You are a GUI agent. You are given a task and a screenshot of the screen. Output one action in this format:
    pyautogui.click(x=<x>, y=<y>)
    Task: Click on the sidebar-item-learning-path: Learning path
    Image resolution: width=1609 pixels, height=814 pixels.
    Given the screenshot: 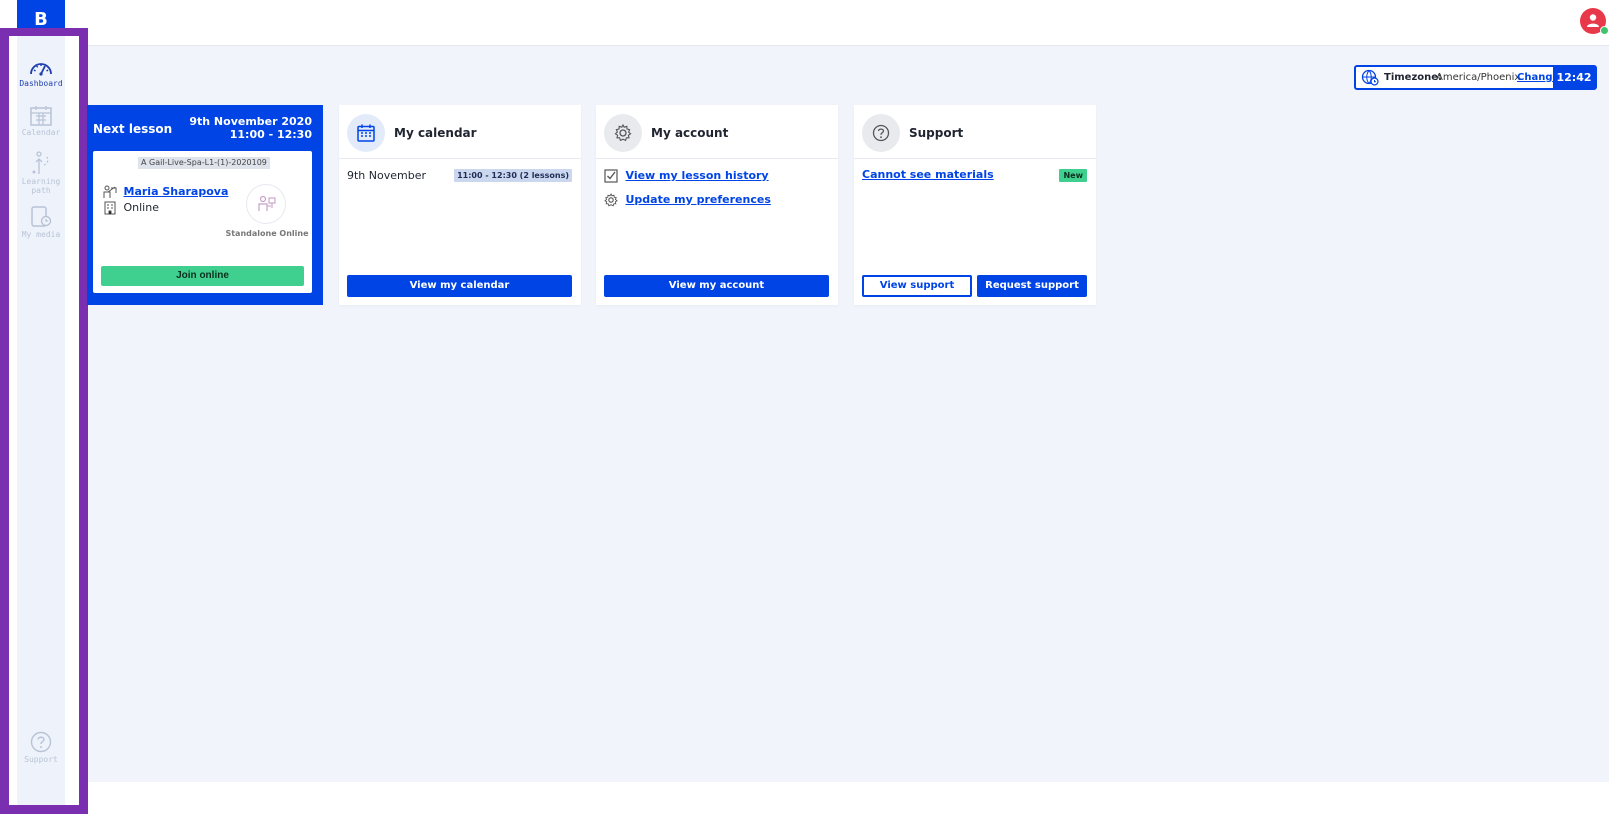 What is the action you would take?
    pyautogui.click(x=41, y=173)
    